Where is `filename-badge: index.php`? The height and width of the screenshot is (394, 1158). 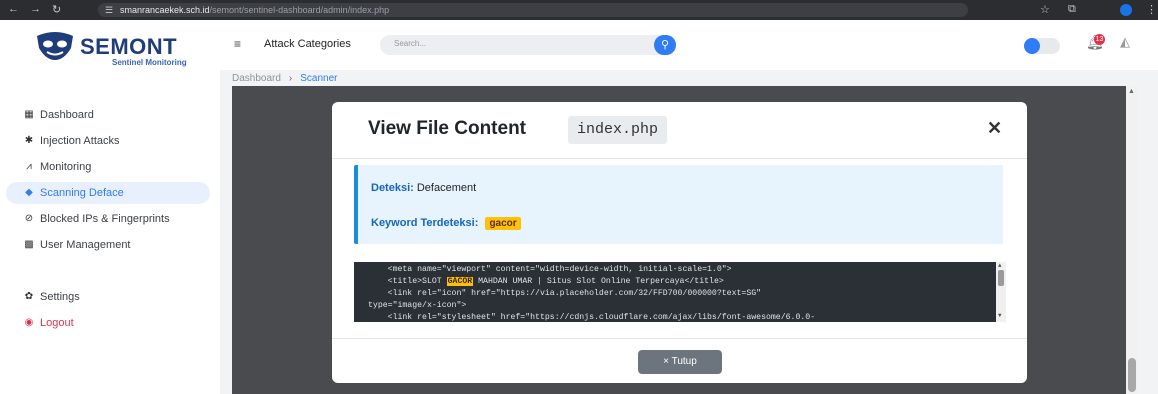
filename-badge: index.php is located at coordinates (618, 130).